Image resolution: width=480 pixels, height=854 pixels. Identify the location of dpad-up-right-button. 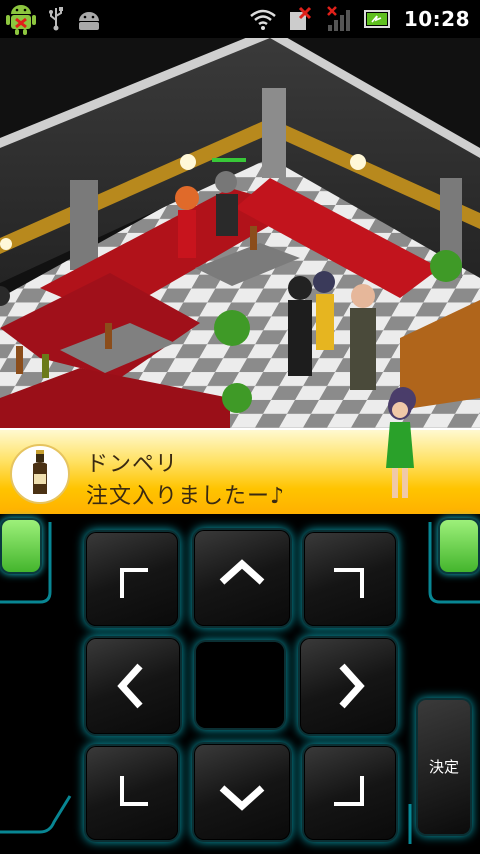
(350, 579).